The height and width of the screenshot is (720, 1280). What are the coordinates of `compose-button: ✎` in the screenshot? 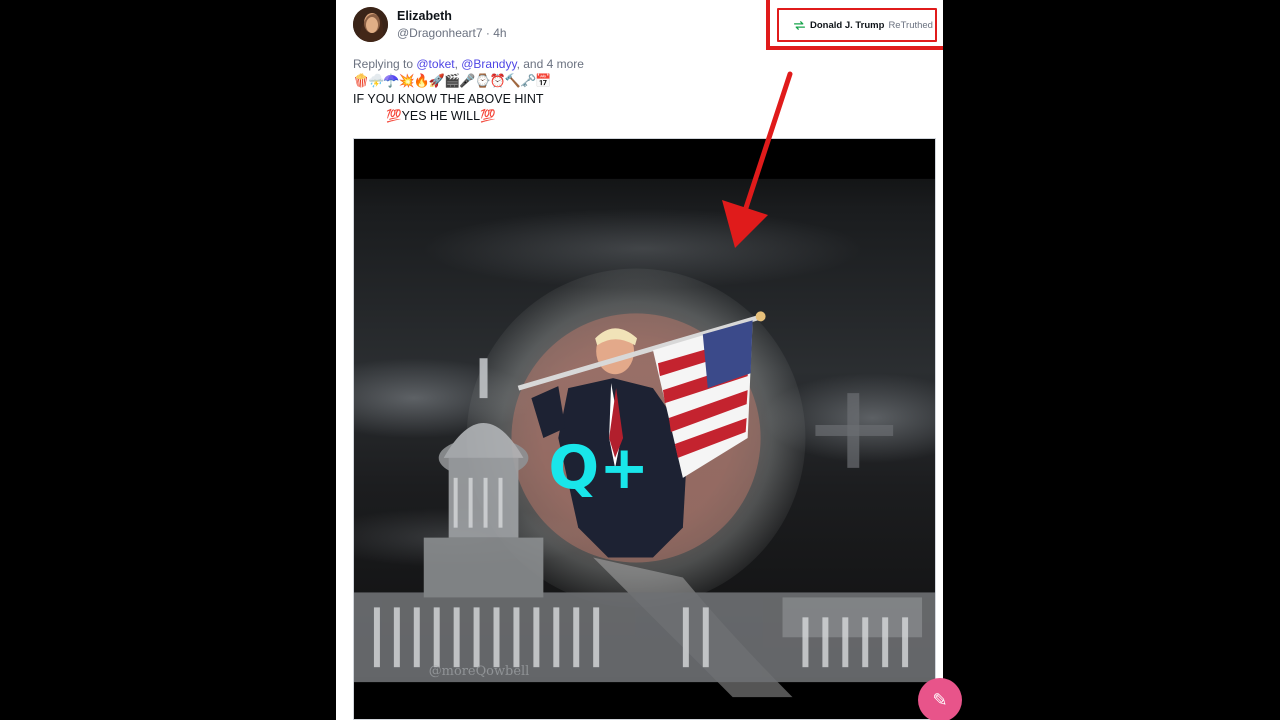 It's located at (940, 699).